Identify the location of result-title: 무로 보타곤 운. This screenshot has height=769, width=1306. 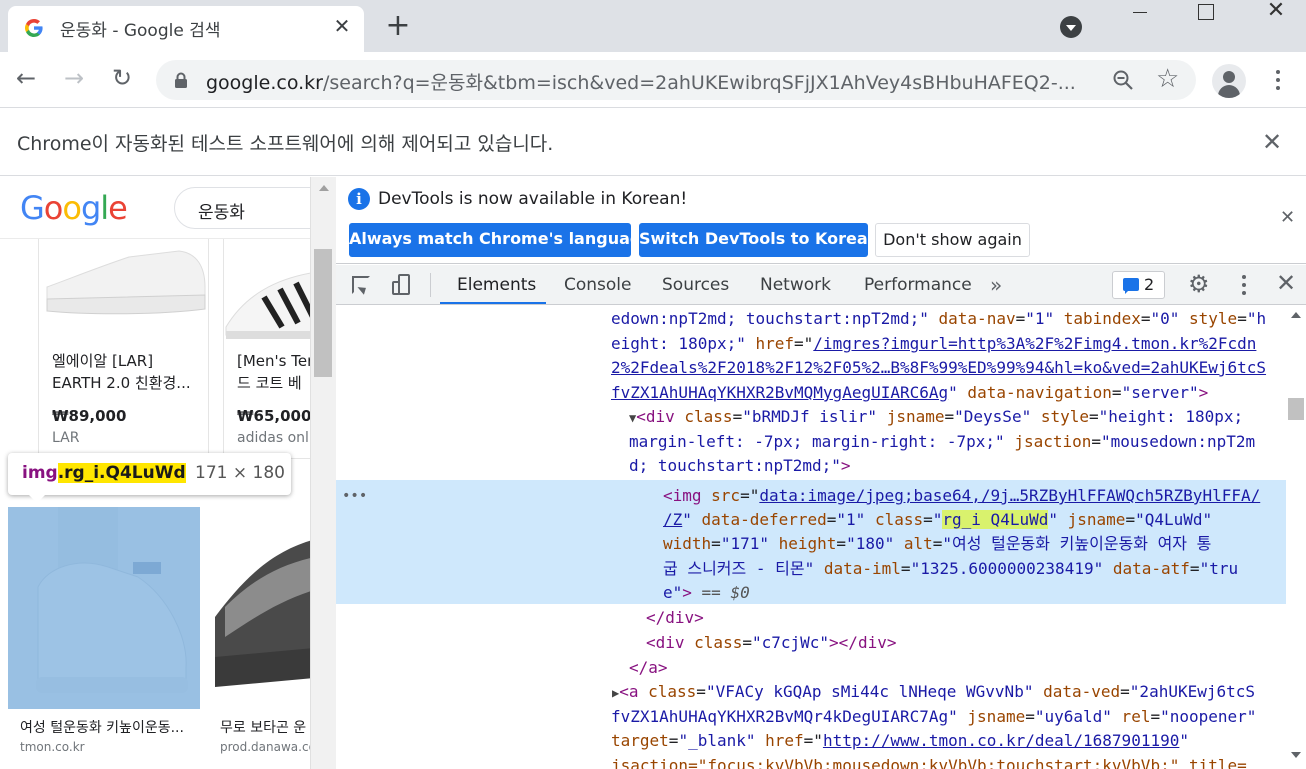
(265, 727).